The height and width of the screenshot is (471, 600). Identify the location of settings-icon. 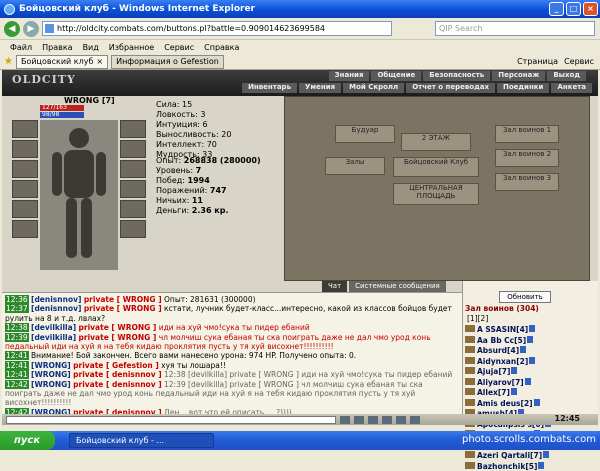
(415, 419).